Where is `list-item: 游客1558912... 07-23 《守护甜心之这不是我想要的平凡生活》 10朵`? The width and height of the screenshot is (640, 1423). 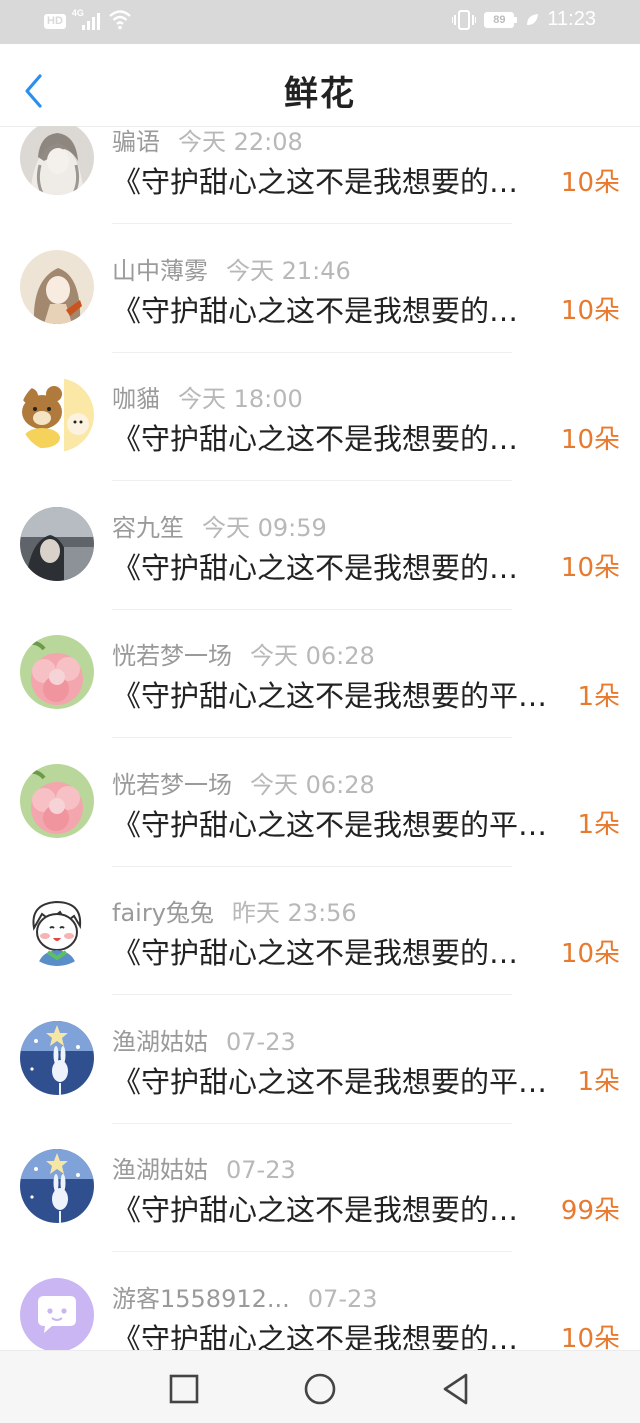
list-item: 游客1558912... 07-23 《守护甜心之这不是我想要的平凡生活》 10朵 is located at coordinates (320, 1302).